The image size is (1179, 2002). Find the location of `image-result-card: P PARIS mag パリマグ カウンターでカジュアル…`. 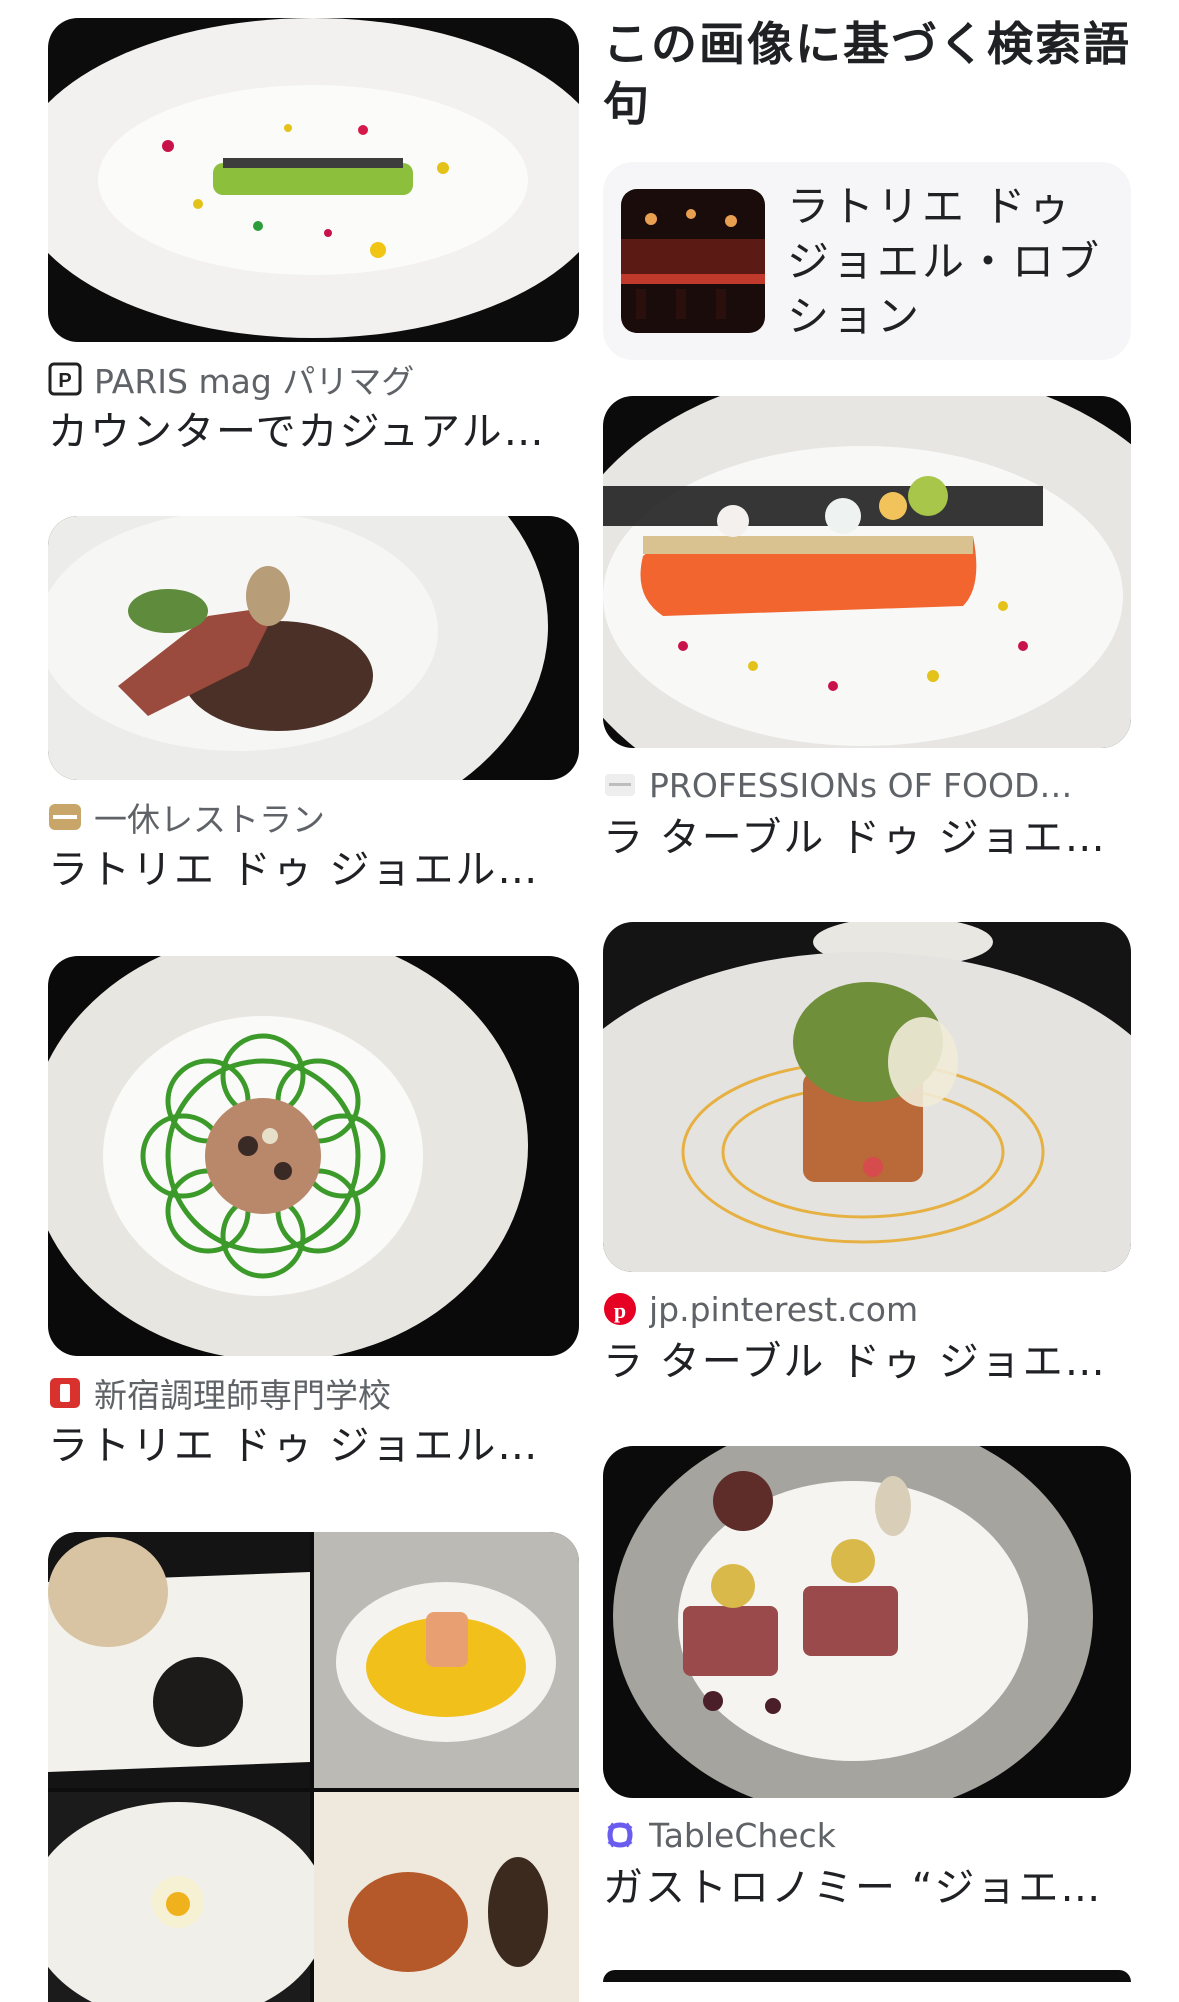

image-result-card: P PARIS mag パリマグ カウンターでカジュアル… is located at coordinates (313, 239).